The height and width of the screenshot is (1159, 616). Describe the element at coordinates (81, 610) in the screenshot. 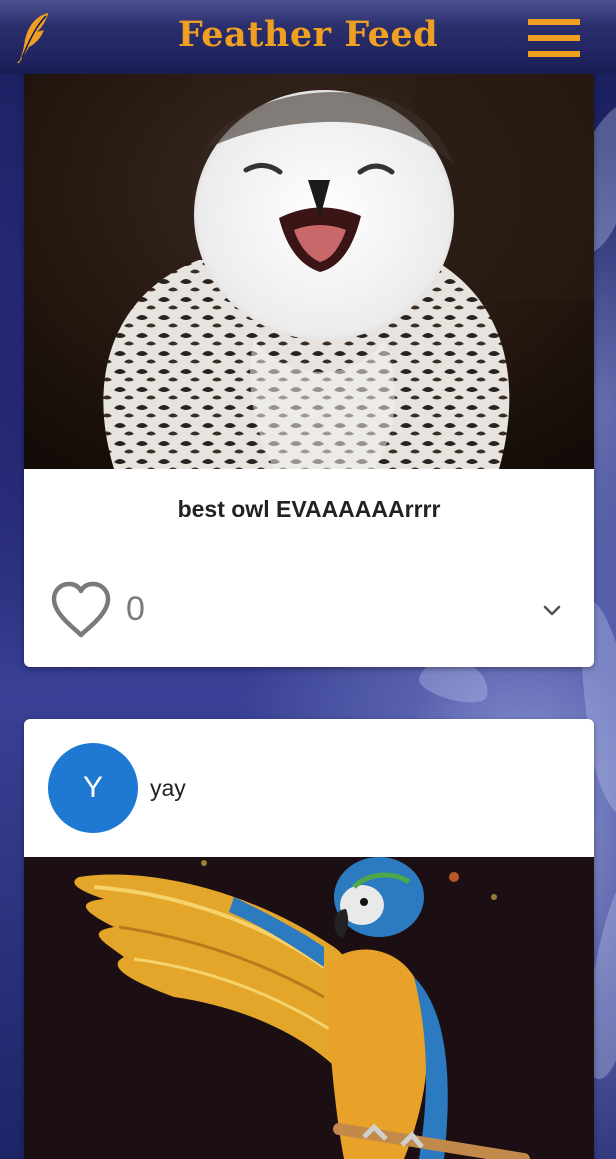

I see `heart-outline-icon` at that location.